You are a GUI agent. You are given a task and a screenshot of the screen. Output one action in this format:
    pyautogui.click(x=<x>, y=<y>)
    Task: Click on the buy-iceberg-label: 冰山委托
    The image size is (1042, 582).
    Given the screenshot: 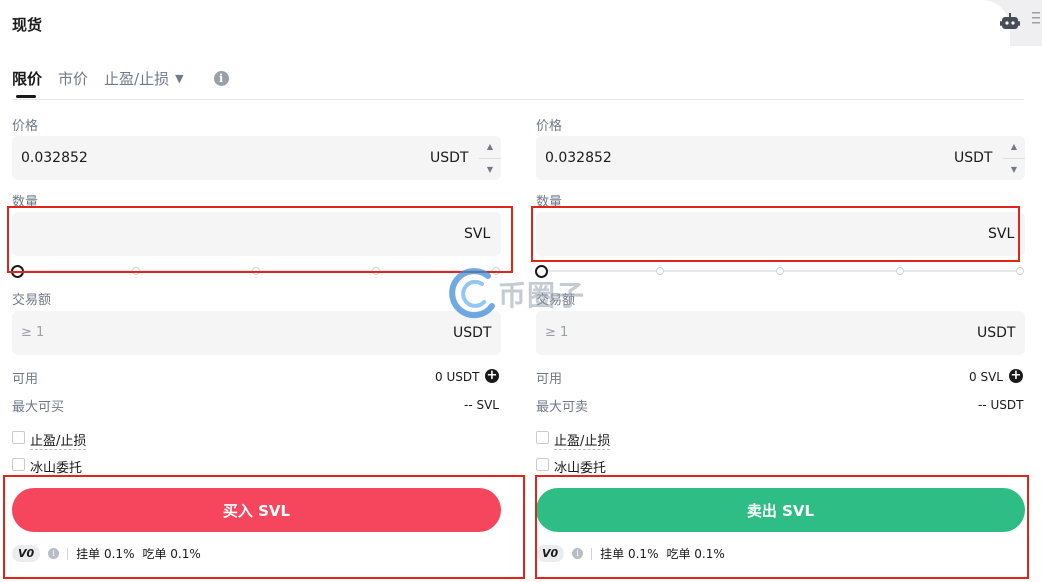 What is the action you would take?
    pyautogui.click(x=56, y=466)
    